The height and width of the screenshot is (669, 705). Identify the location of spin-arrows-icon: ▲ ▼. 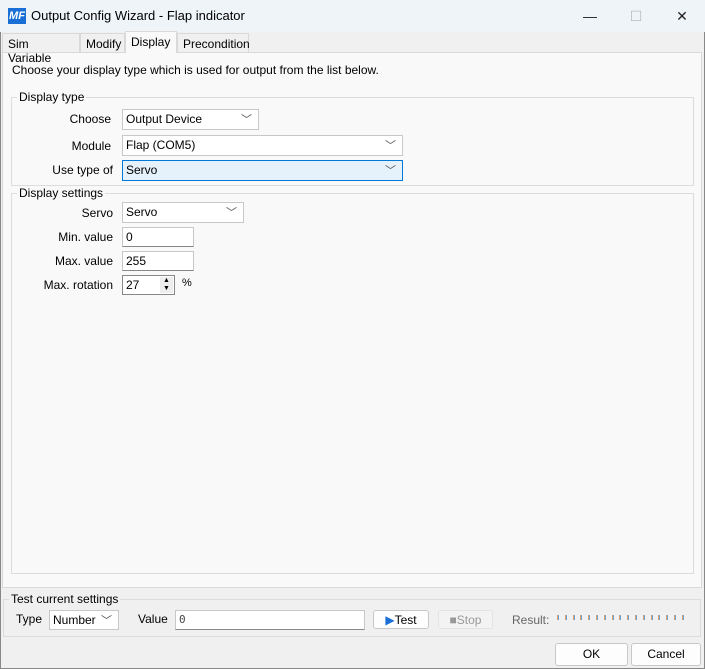
(166, 285).